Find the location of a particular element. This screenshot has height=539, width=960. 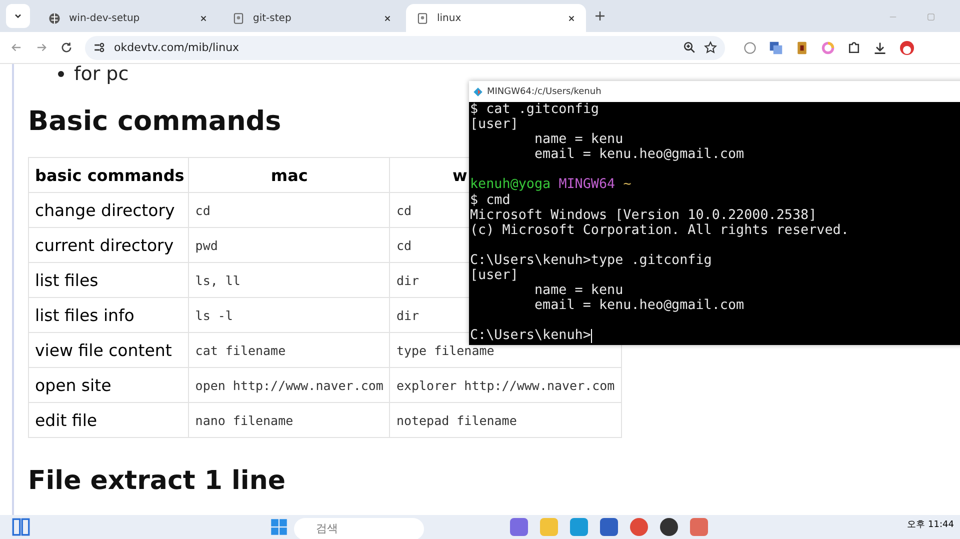

git-icon is located at coordinates (478, 91).